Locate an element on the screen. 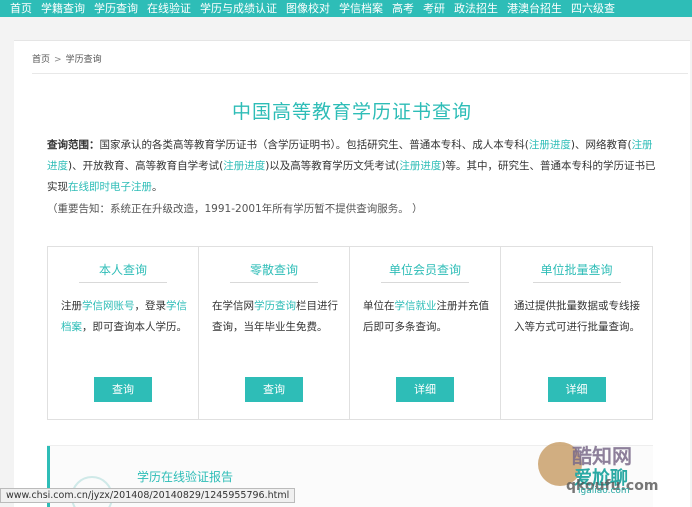  option-text: 单位在 is located at coordinates (379, 306).